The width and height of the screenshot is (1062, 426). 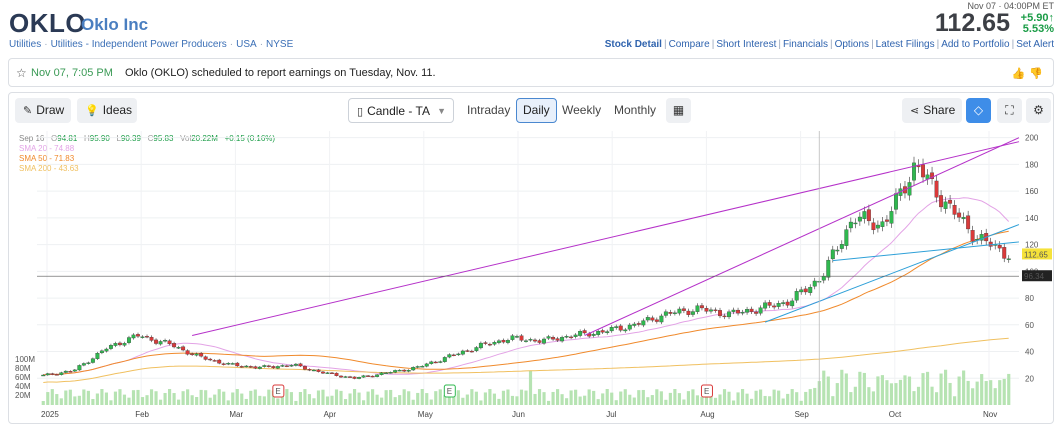 I want to click on link-financials: Financials, so click(x=805, y=44).